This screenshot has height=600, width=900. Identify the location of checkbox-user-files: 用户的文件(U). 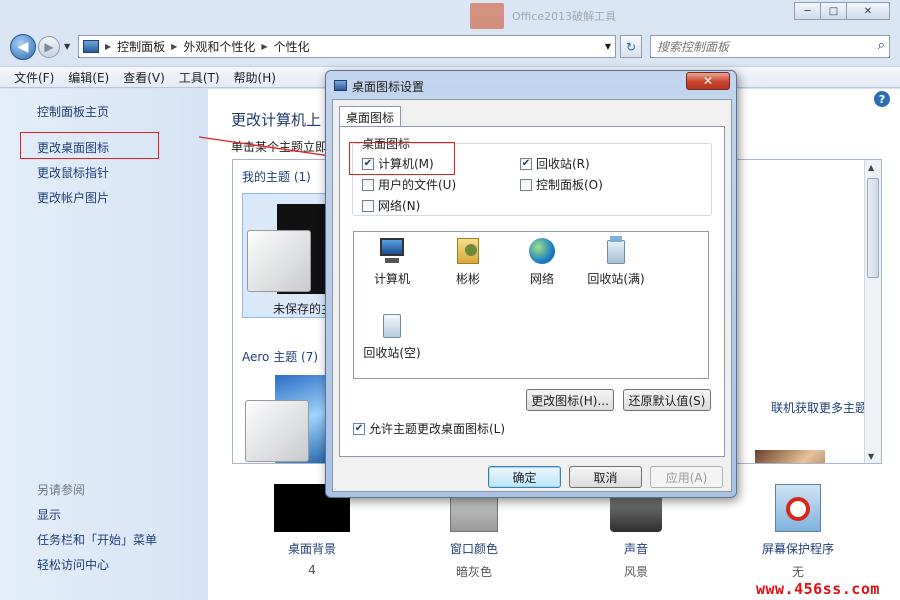
(409, 184).